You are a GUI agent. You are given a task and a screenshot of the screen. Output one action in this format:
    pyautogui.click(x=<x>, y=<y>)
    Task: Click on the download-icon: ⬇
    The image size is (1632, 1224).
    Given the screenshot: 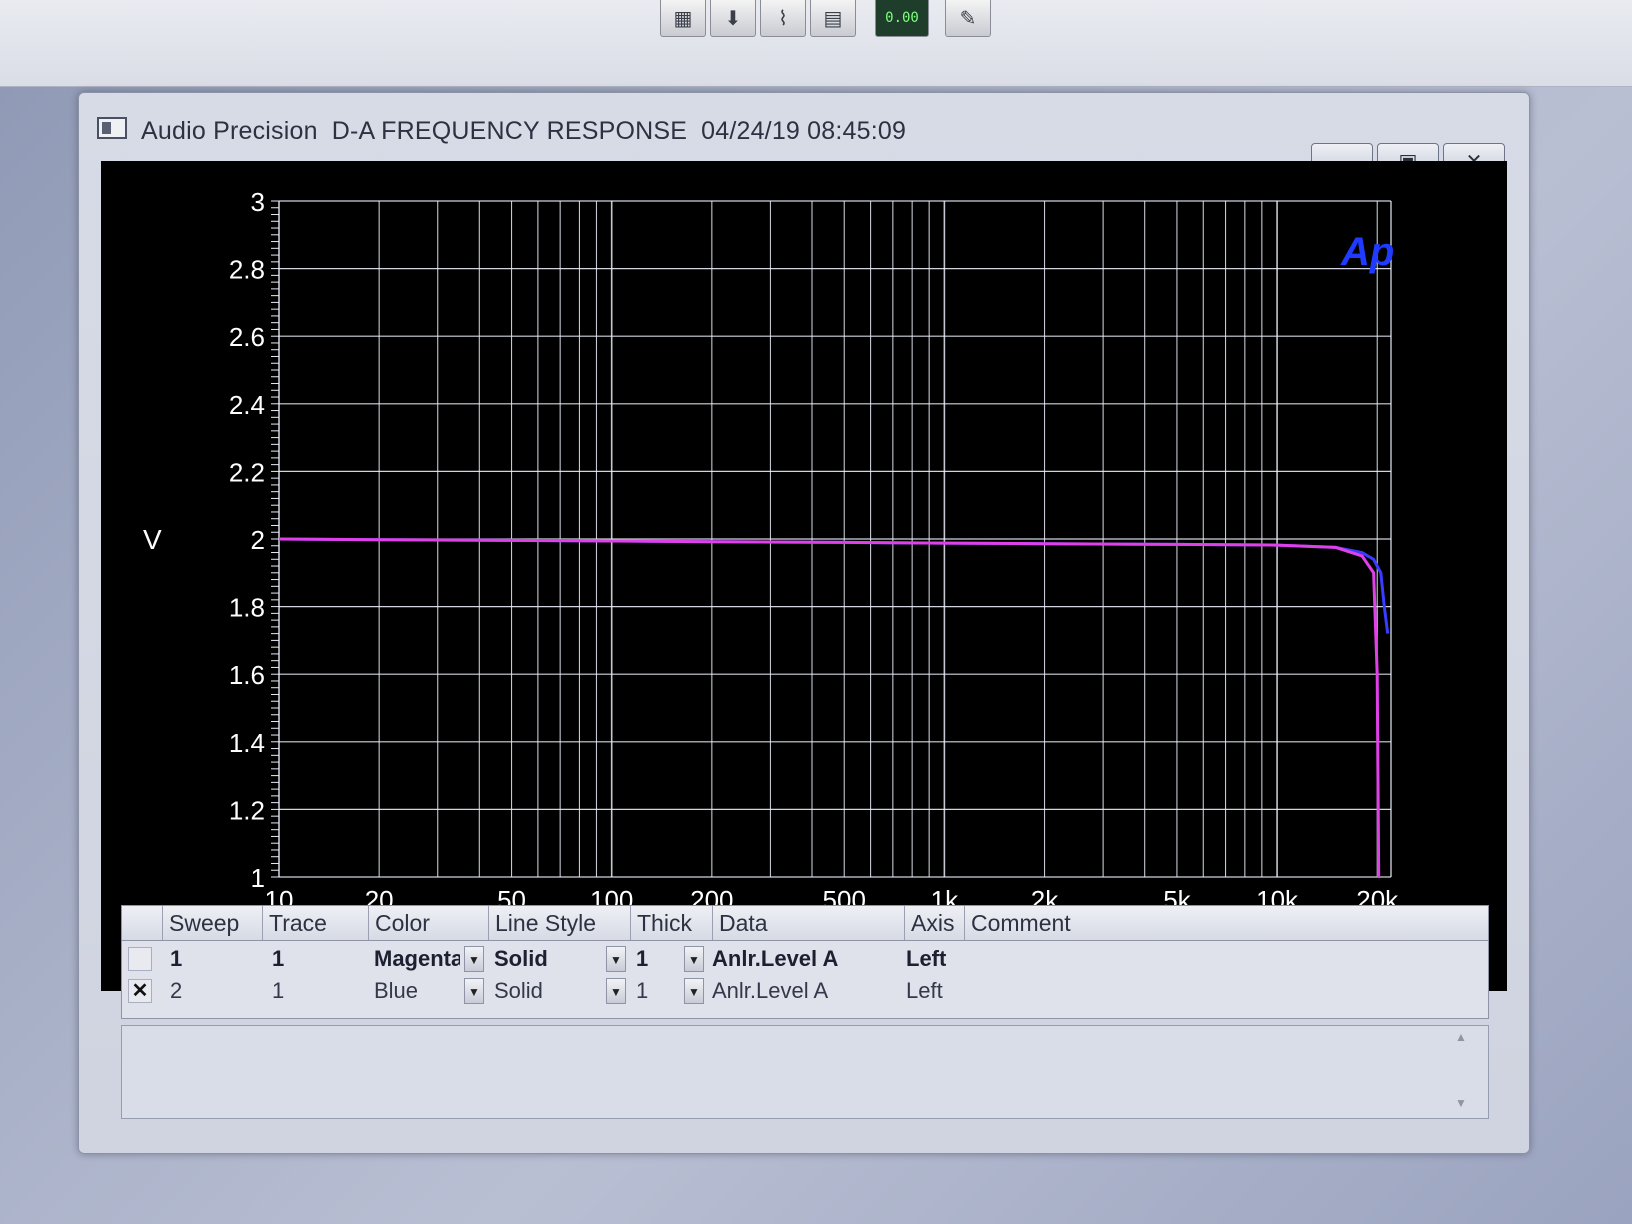 What is the action you would take?
    pyautogui.click(x=733, y=18)
    